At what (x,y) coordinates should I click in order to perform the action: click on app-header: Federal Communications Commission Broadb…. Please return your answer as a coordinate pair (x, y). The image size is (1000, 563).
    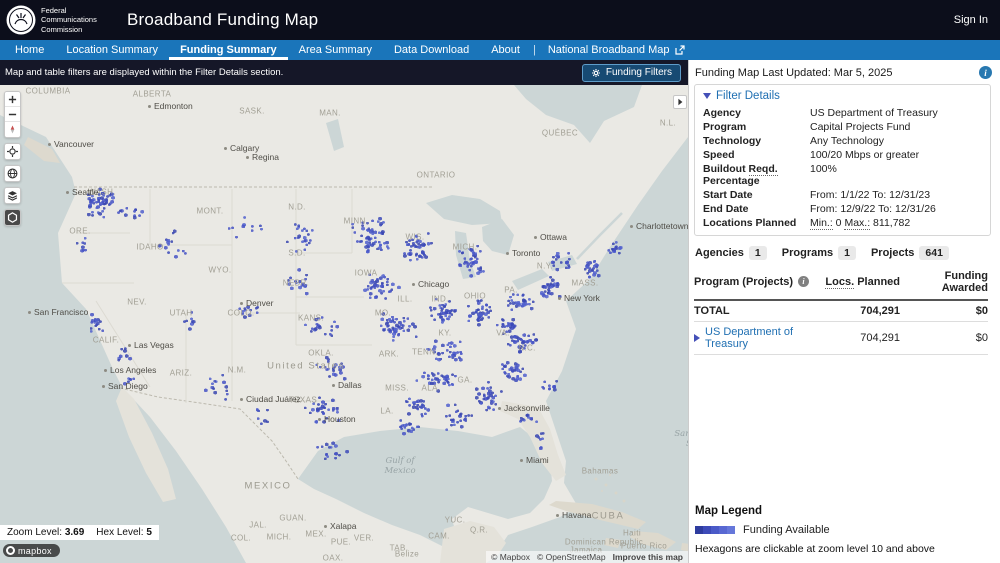
    Looking at the image, I should click on (500, 20).